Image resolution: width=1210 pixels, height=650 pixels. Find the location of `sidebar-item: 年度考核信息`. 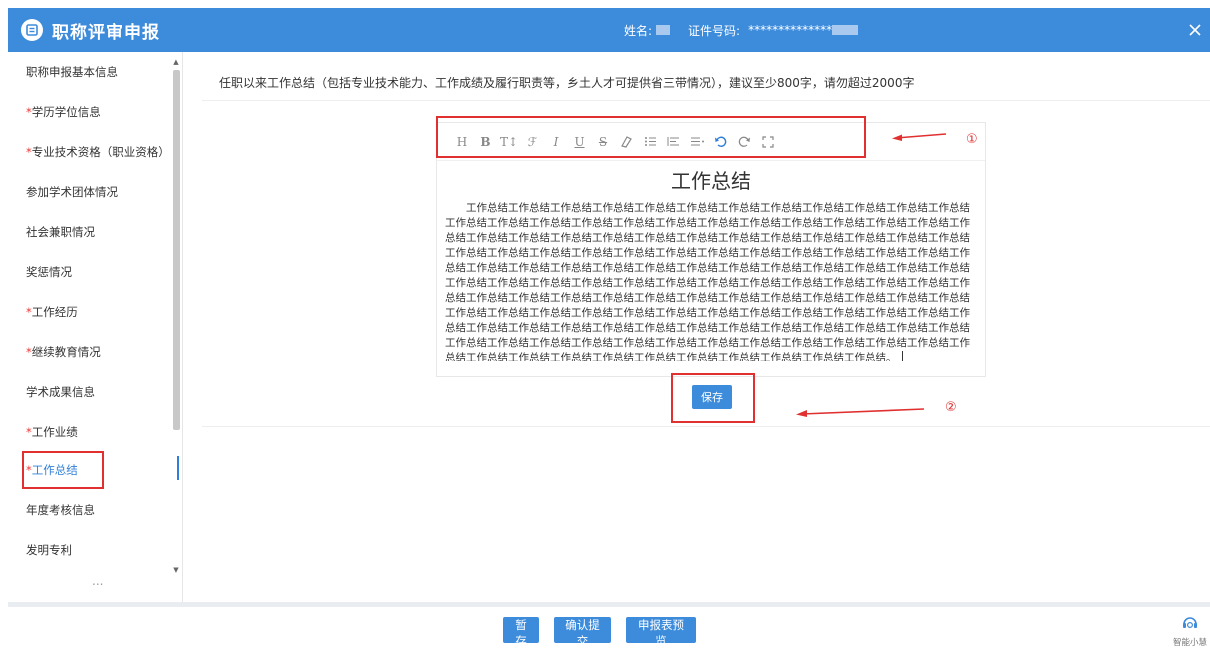

sidebar-item: 年度考核信息 is located at coordinates (60, 510).